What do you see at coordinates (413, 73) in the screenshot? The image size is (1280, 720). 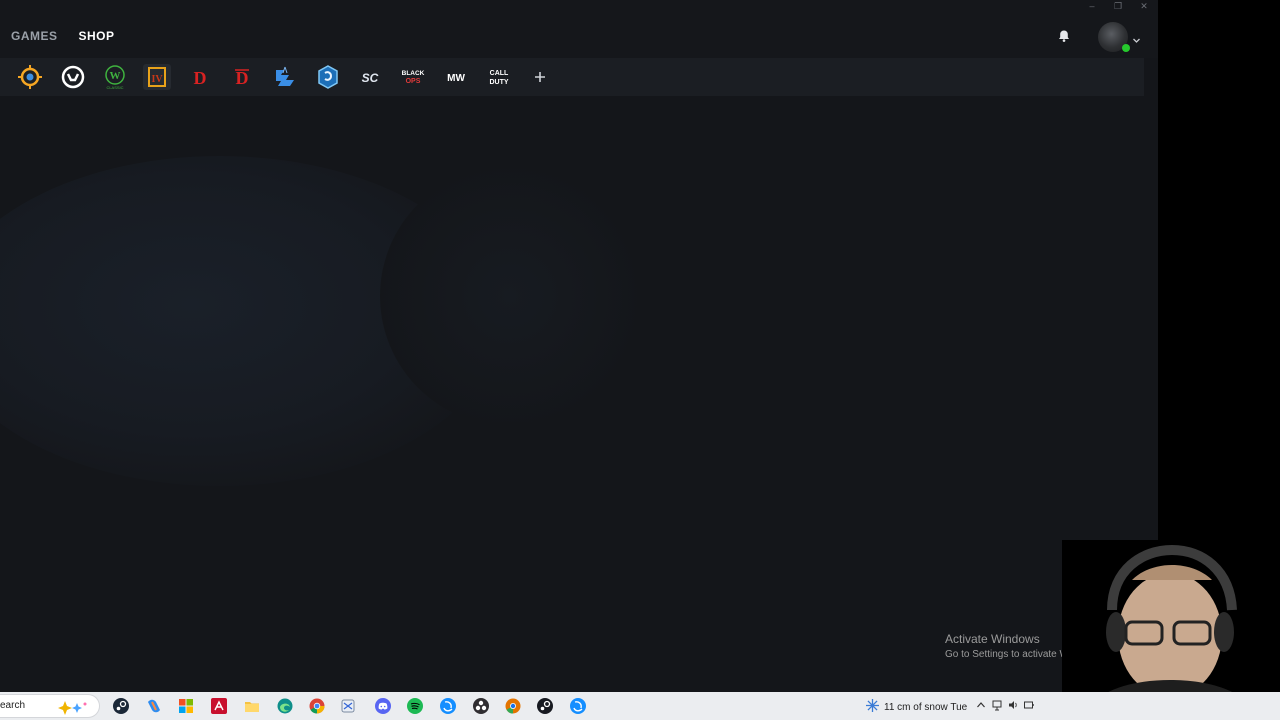 I see `black-ops-glyph: BLACK` at bounding box center [413, 73].